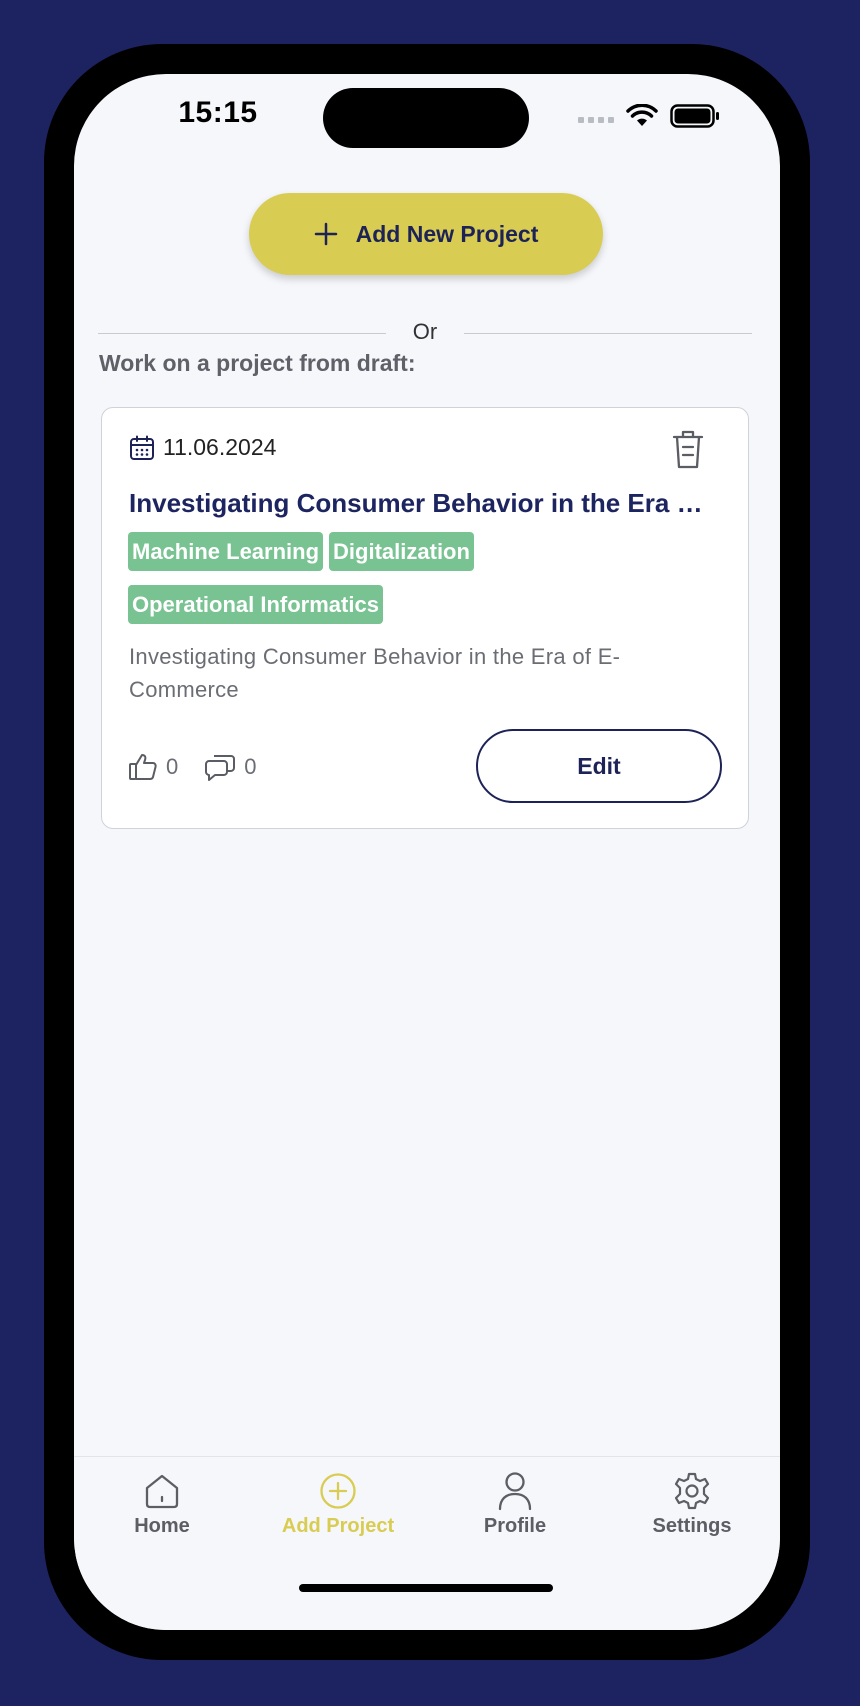 This screenshot has width=860, height=1706. Describe the element at coordinates (401, 551) in the screenshot. I see `tag-digitalization: Digitalization` at that location.